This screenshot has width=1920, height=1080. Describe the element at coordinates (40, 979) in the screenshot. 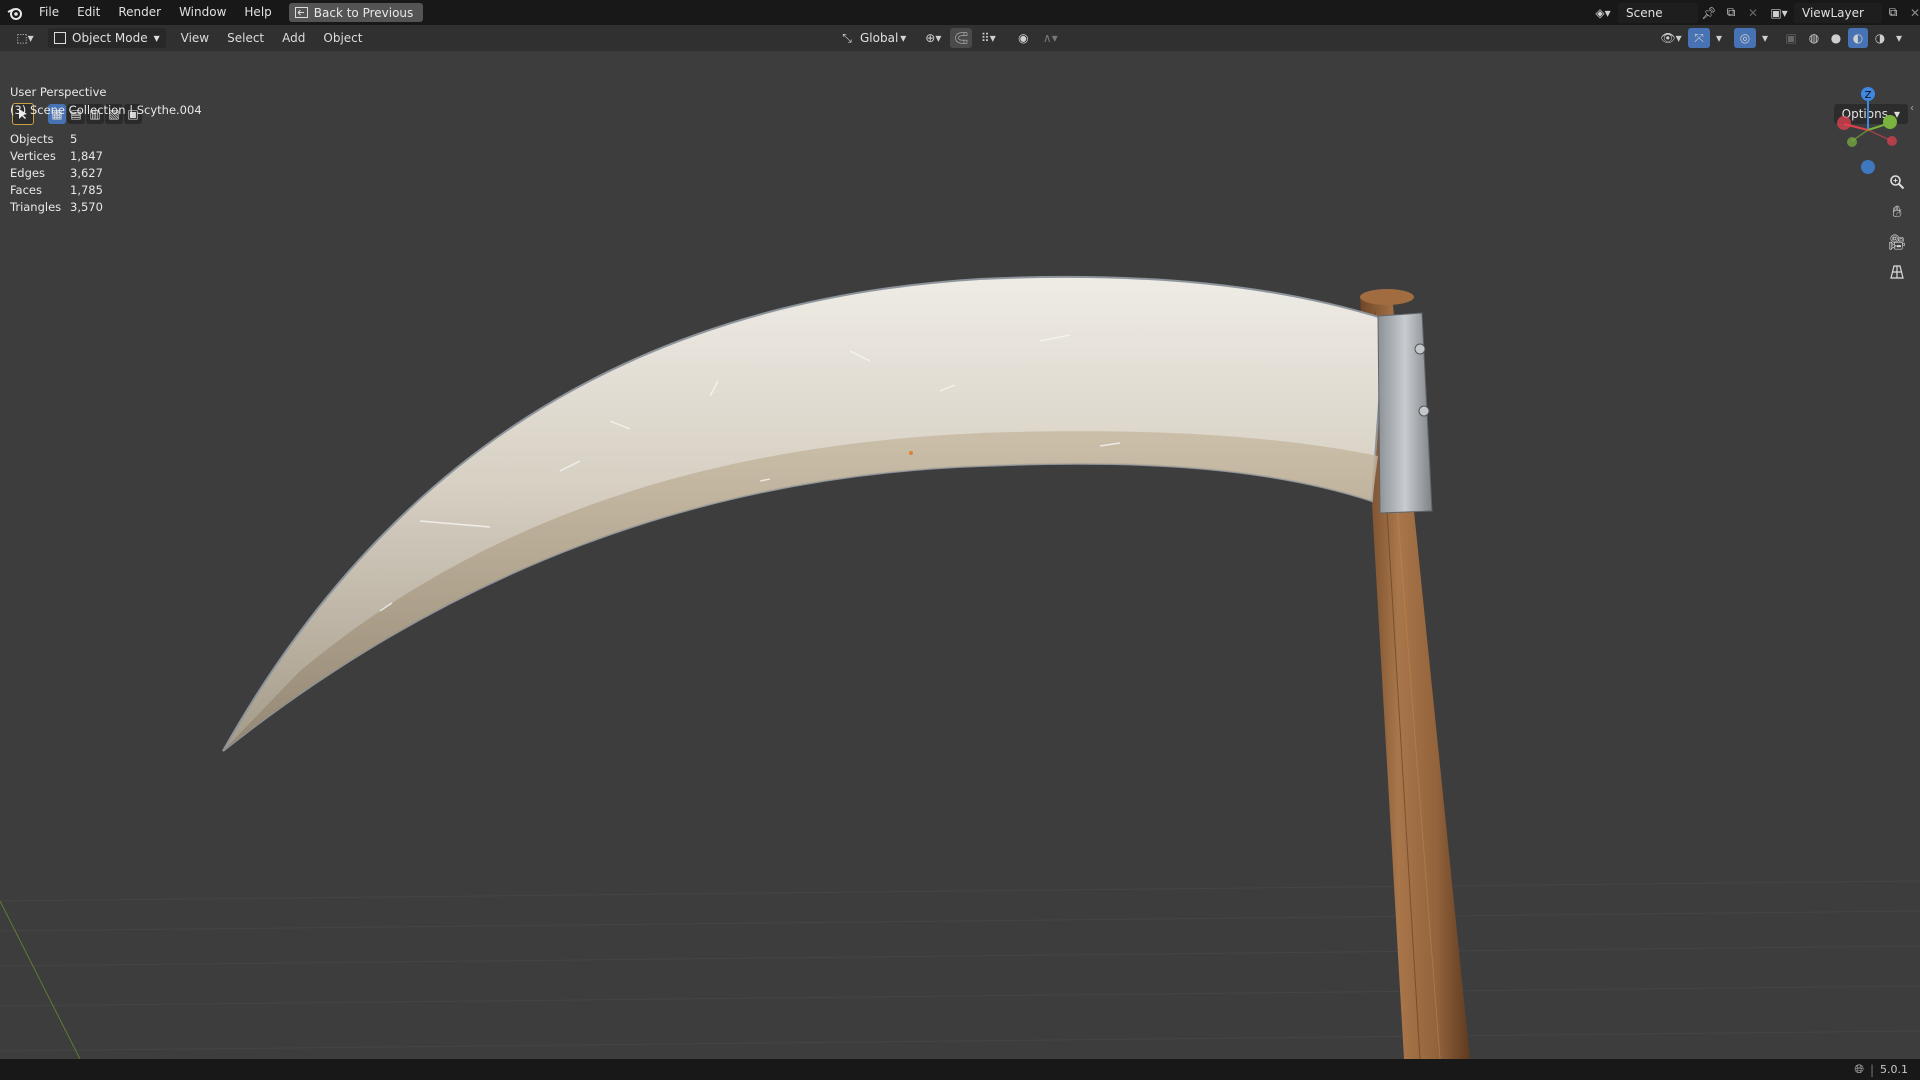

I see `y-axis-line` at that location.